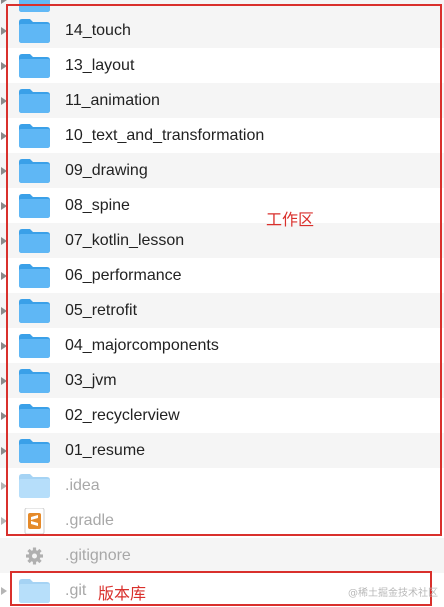 The height and width of the screenshot is (607, 444). Describe the element at coordinates (97, 205) in the screenshot. I see `folder-label: 08_spine` at that location.